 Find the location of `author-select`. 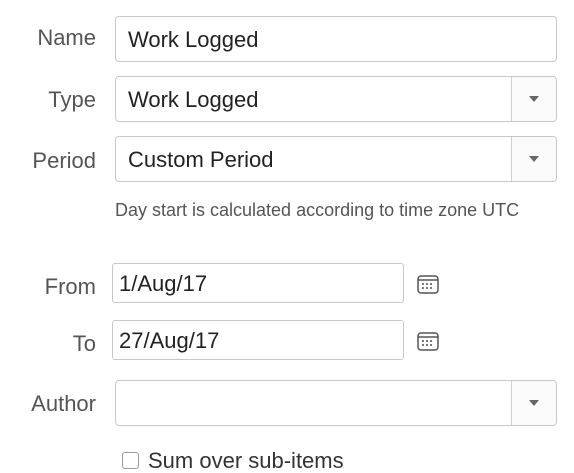

author-select is located at coordinates (336, 403).